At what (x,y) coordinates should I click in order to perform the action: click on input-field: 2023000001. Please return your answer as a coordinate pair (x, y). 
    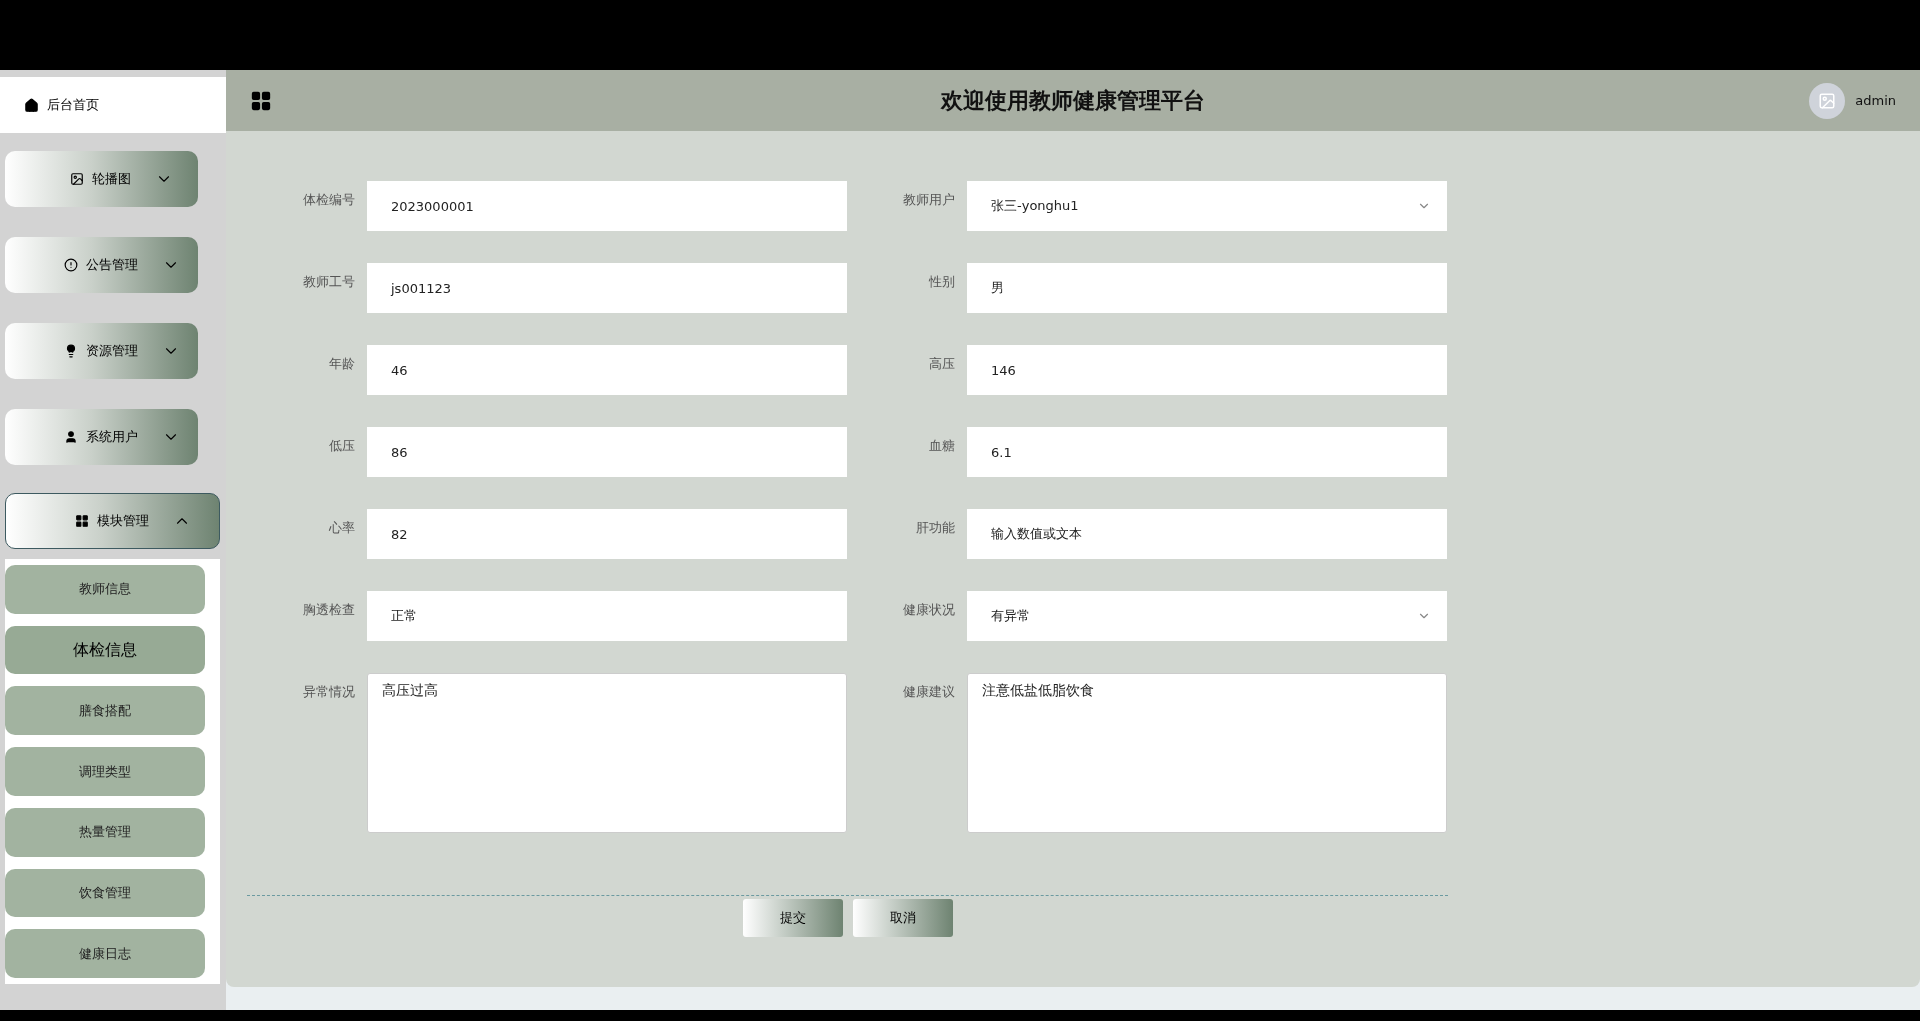
    Looking at the image, I should click on (607, 206).